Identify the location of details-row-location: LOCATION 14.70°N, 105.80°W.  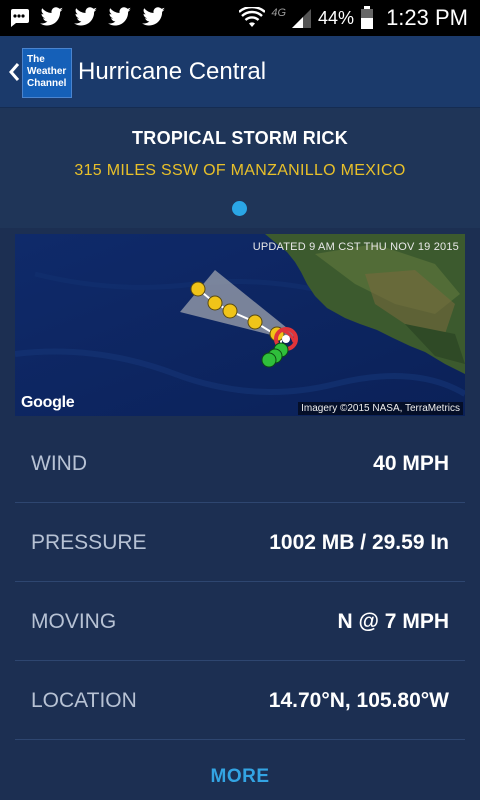
(240, 700).